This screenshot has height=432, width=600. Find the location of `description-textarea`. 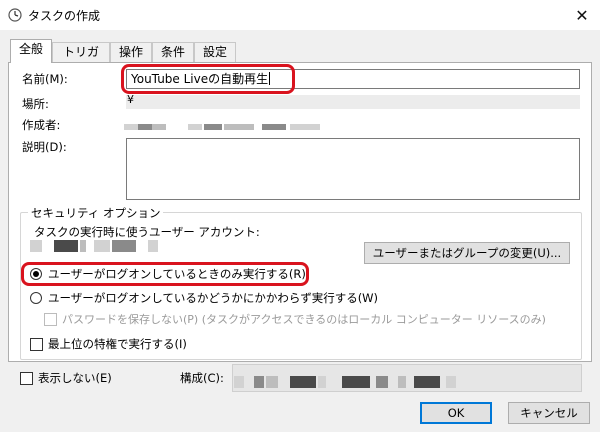

description-textarea is located at coordinates (353, 169).